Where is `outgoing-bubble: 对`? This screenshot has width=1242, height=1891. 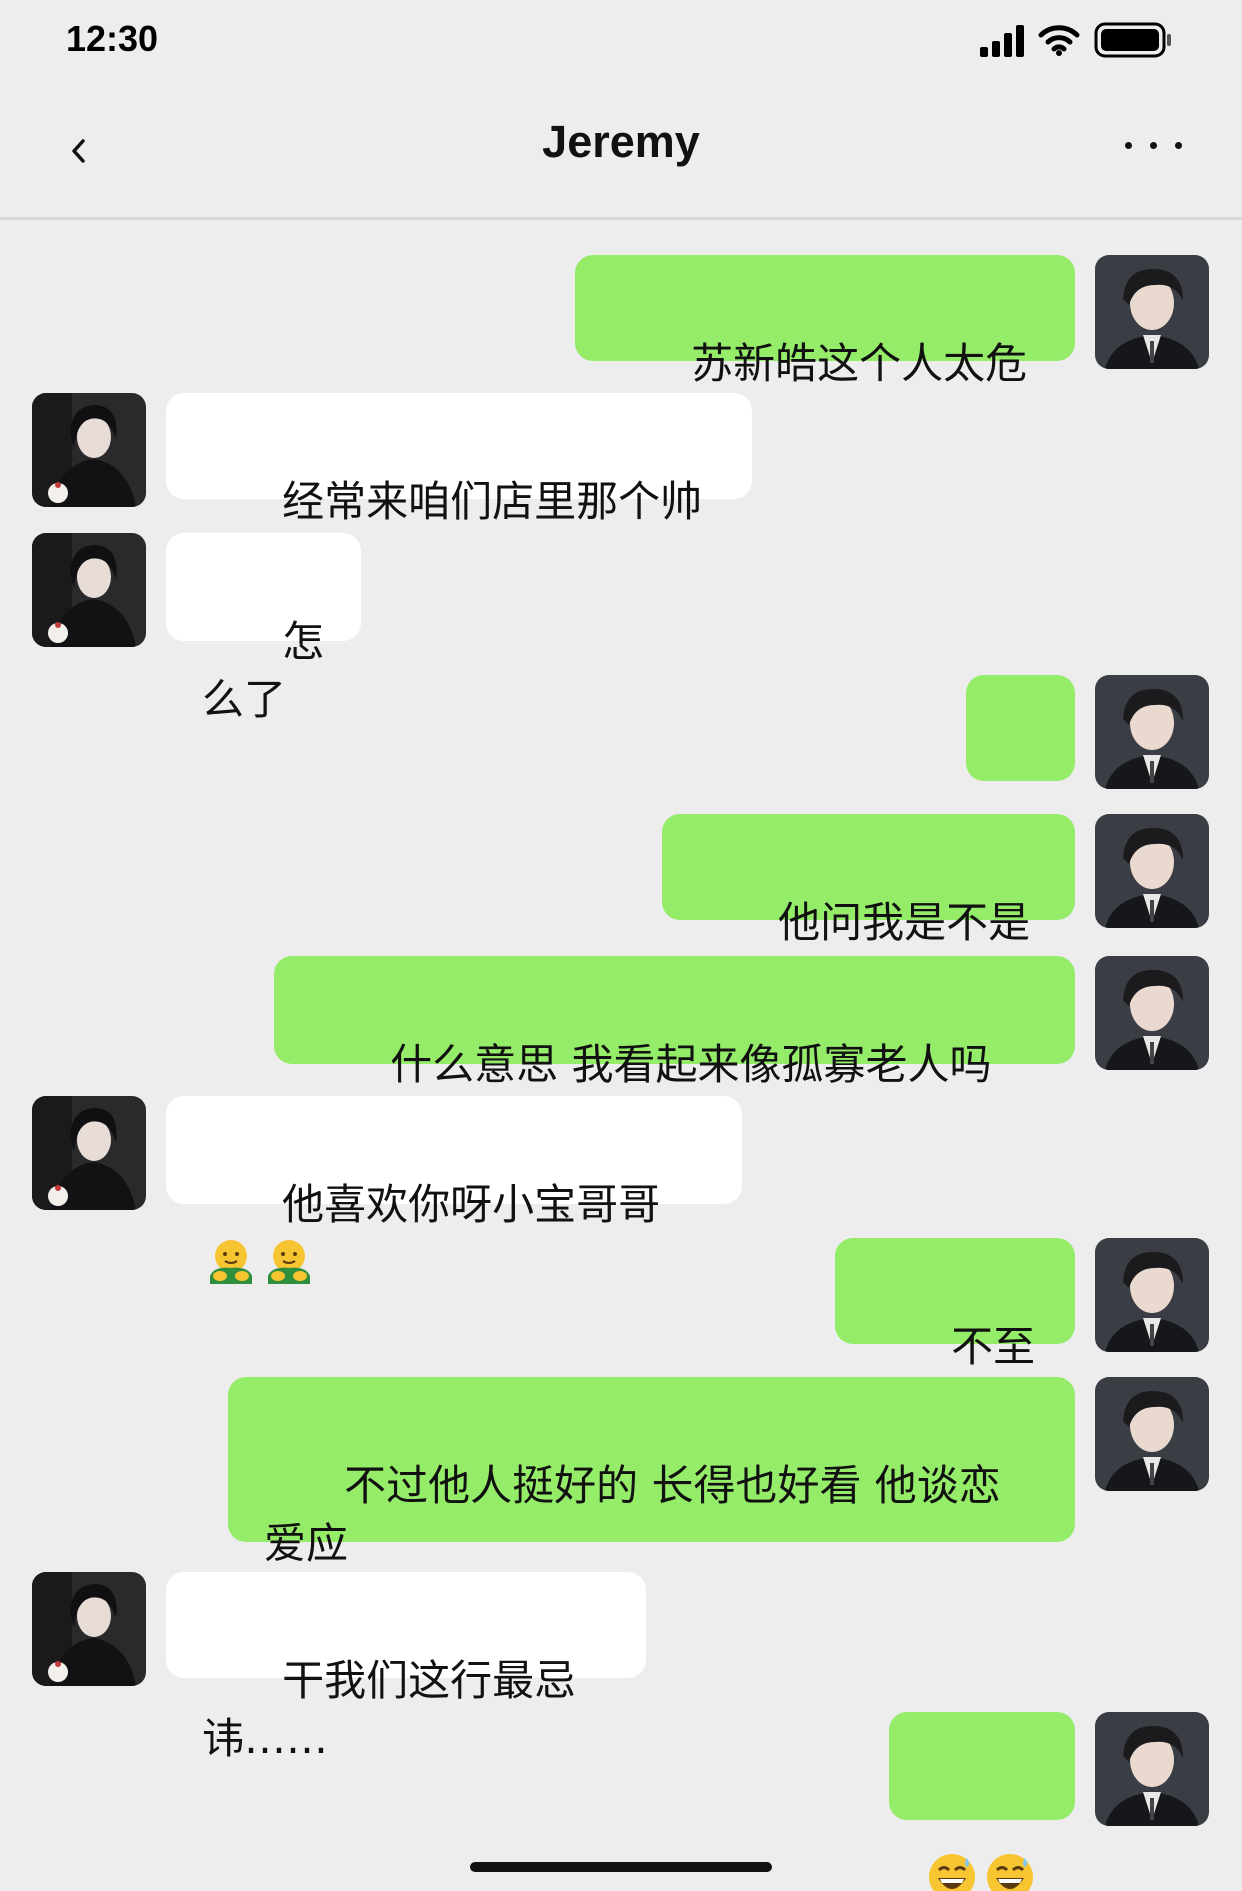
outgoing-bubble: 对 is located at coordinates (1020, 770).